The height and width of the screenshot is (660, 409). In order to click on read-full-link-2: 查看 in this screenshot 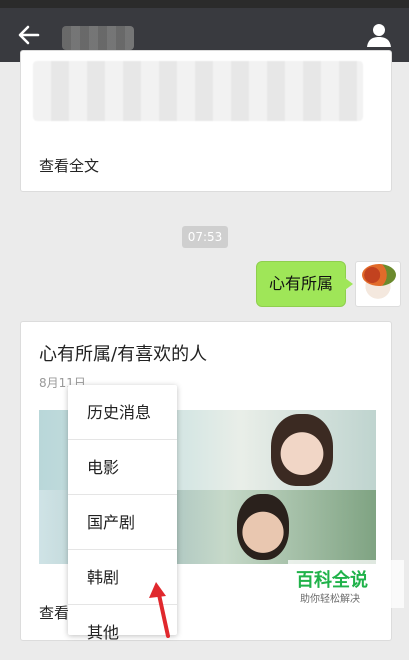, I will do `click(54, 612)`.